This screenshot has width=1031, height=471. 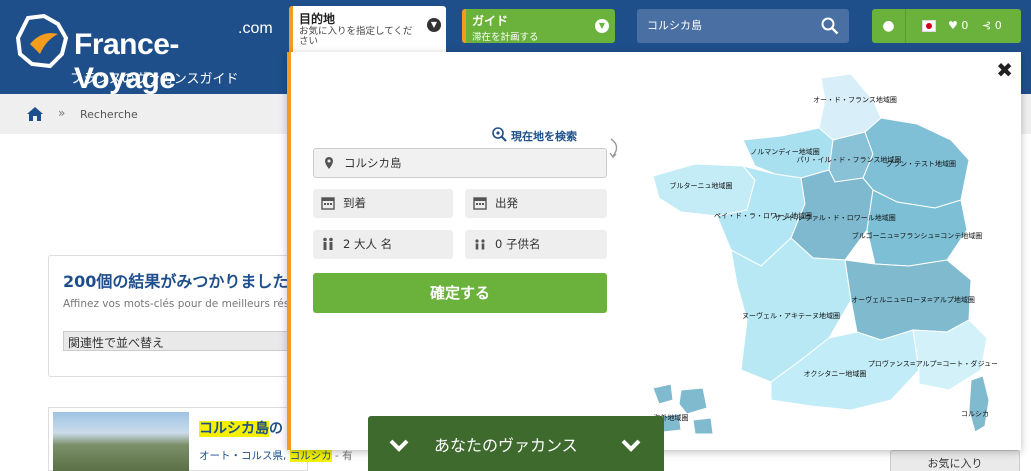 What do you see at coordinates (536, 203) in the screenshot?
I see `departure-date-field: 出発` at bounding box center [536, 203].